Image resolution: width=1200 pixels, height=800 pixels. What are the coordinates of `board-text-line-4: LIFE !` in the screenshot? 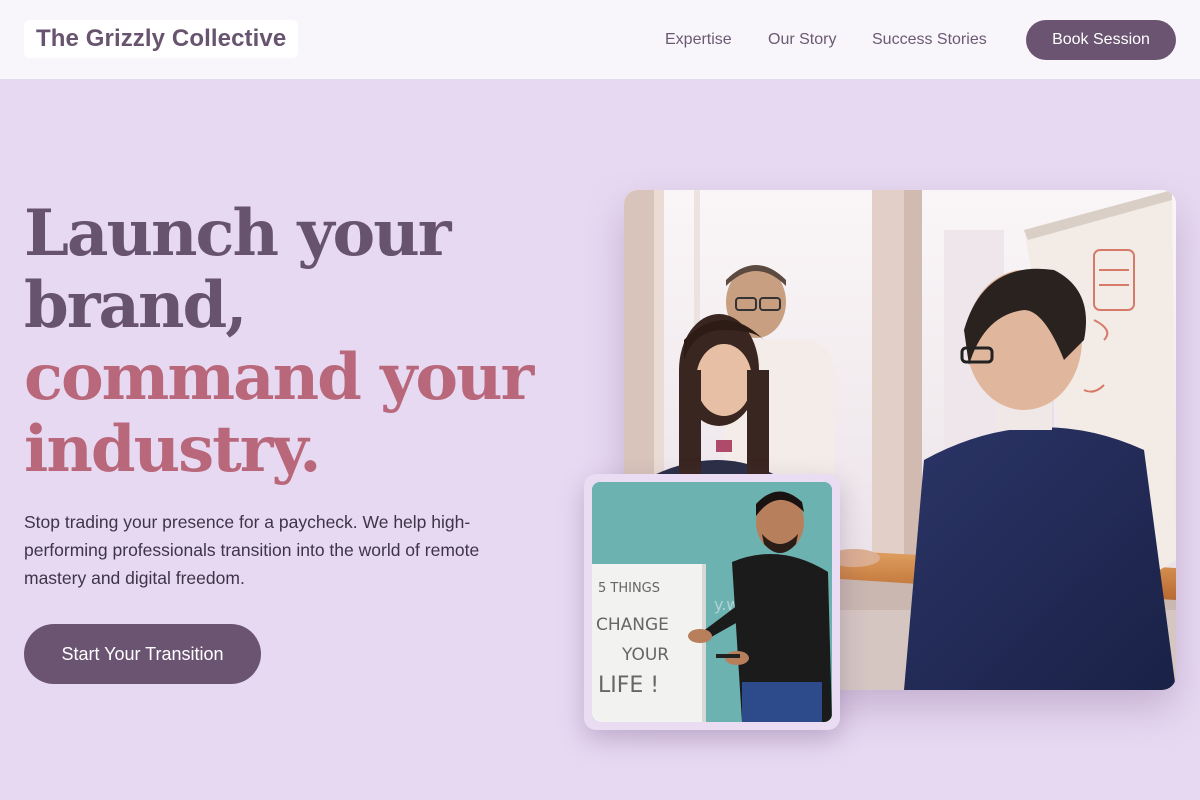 It's located at (628, 685).